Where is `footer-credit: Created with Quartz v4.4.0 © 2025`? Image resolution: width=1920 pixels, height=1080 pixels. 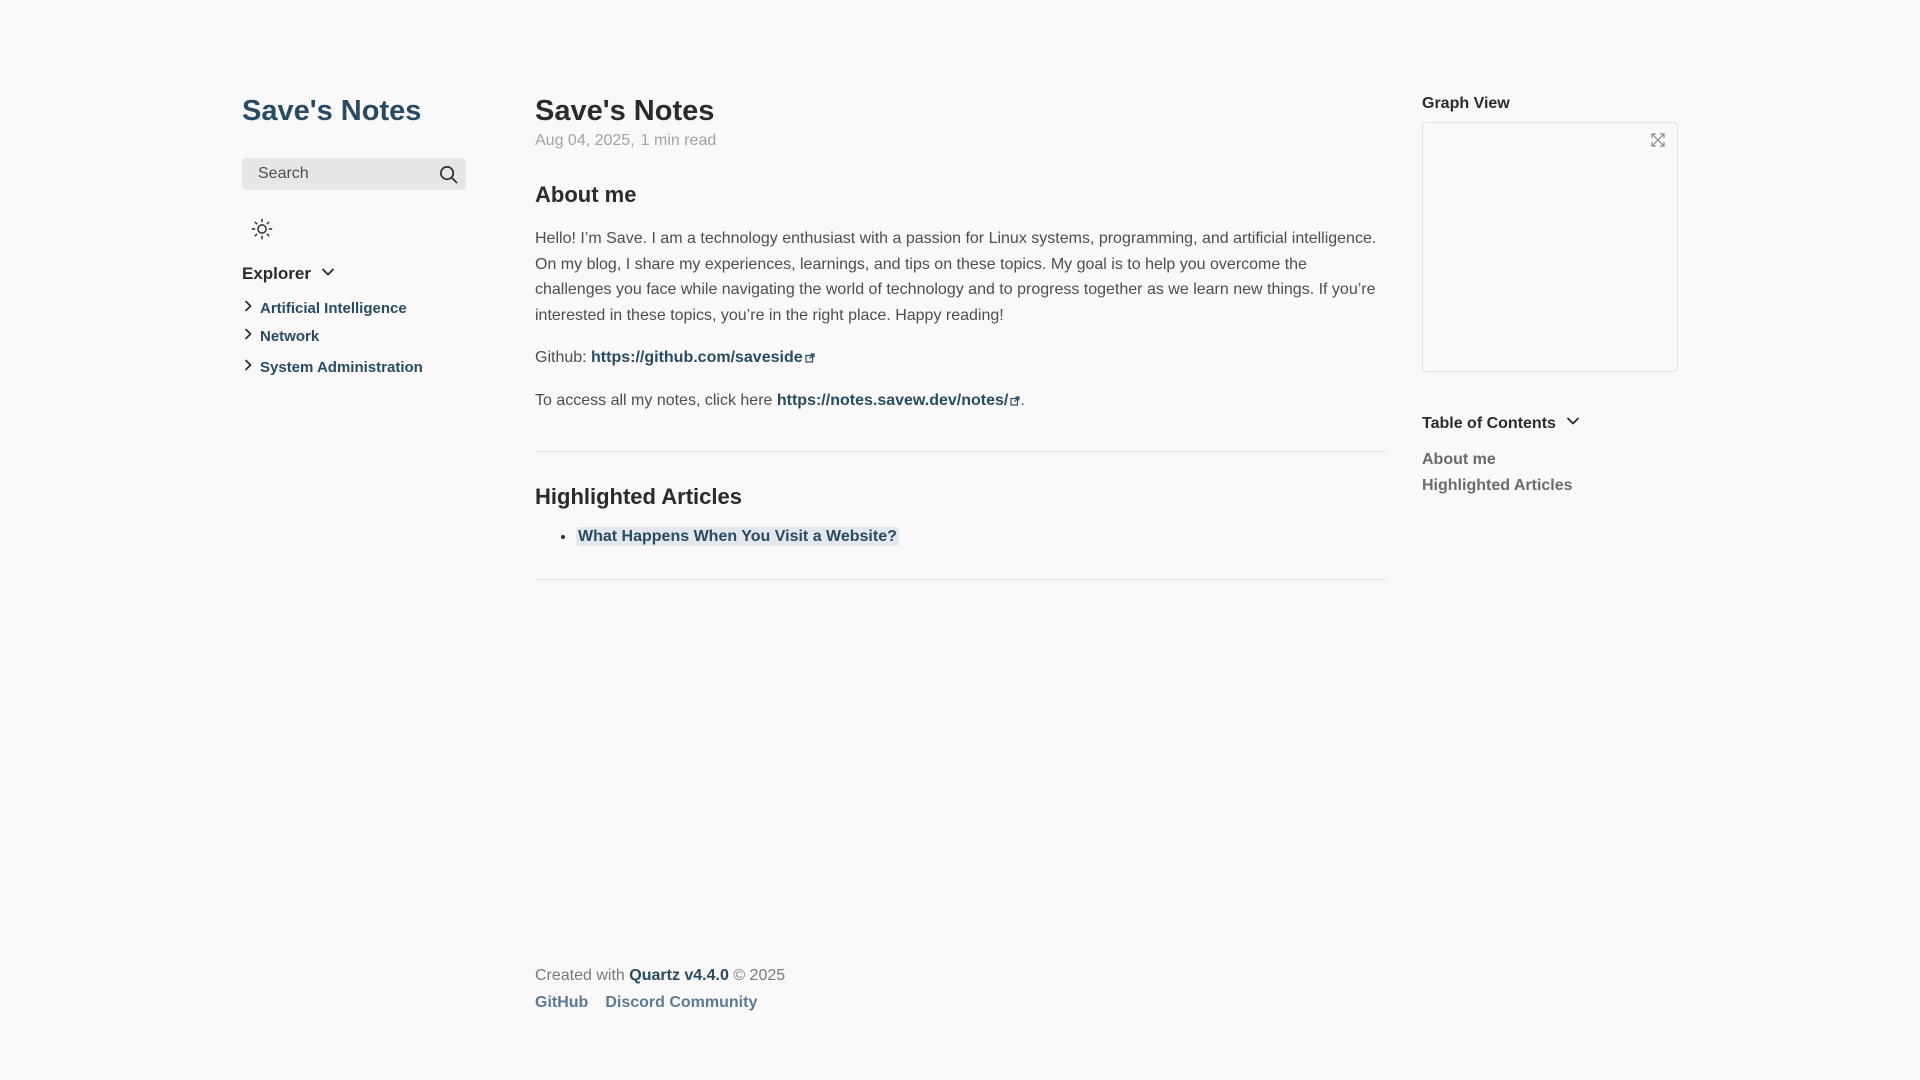
footer-credit: Created with Quartz v4.4.0 © 2025 is located at coordinates (660, 976).